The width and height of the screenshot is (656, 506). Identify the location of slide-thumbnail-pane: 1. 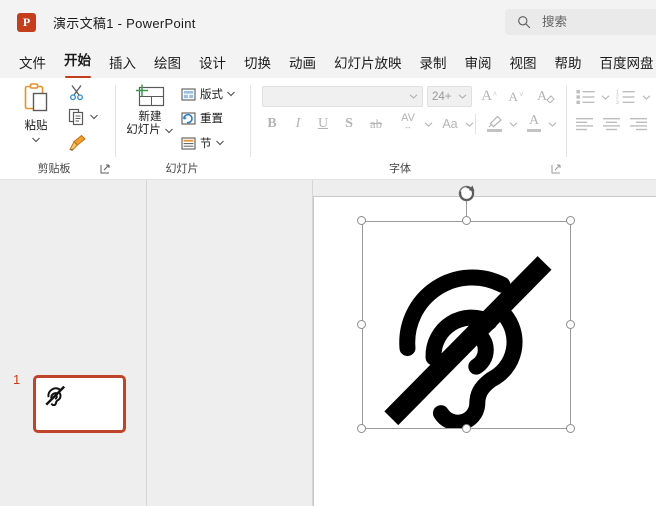
(73, 343).